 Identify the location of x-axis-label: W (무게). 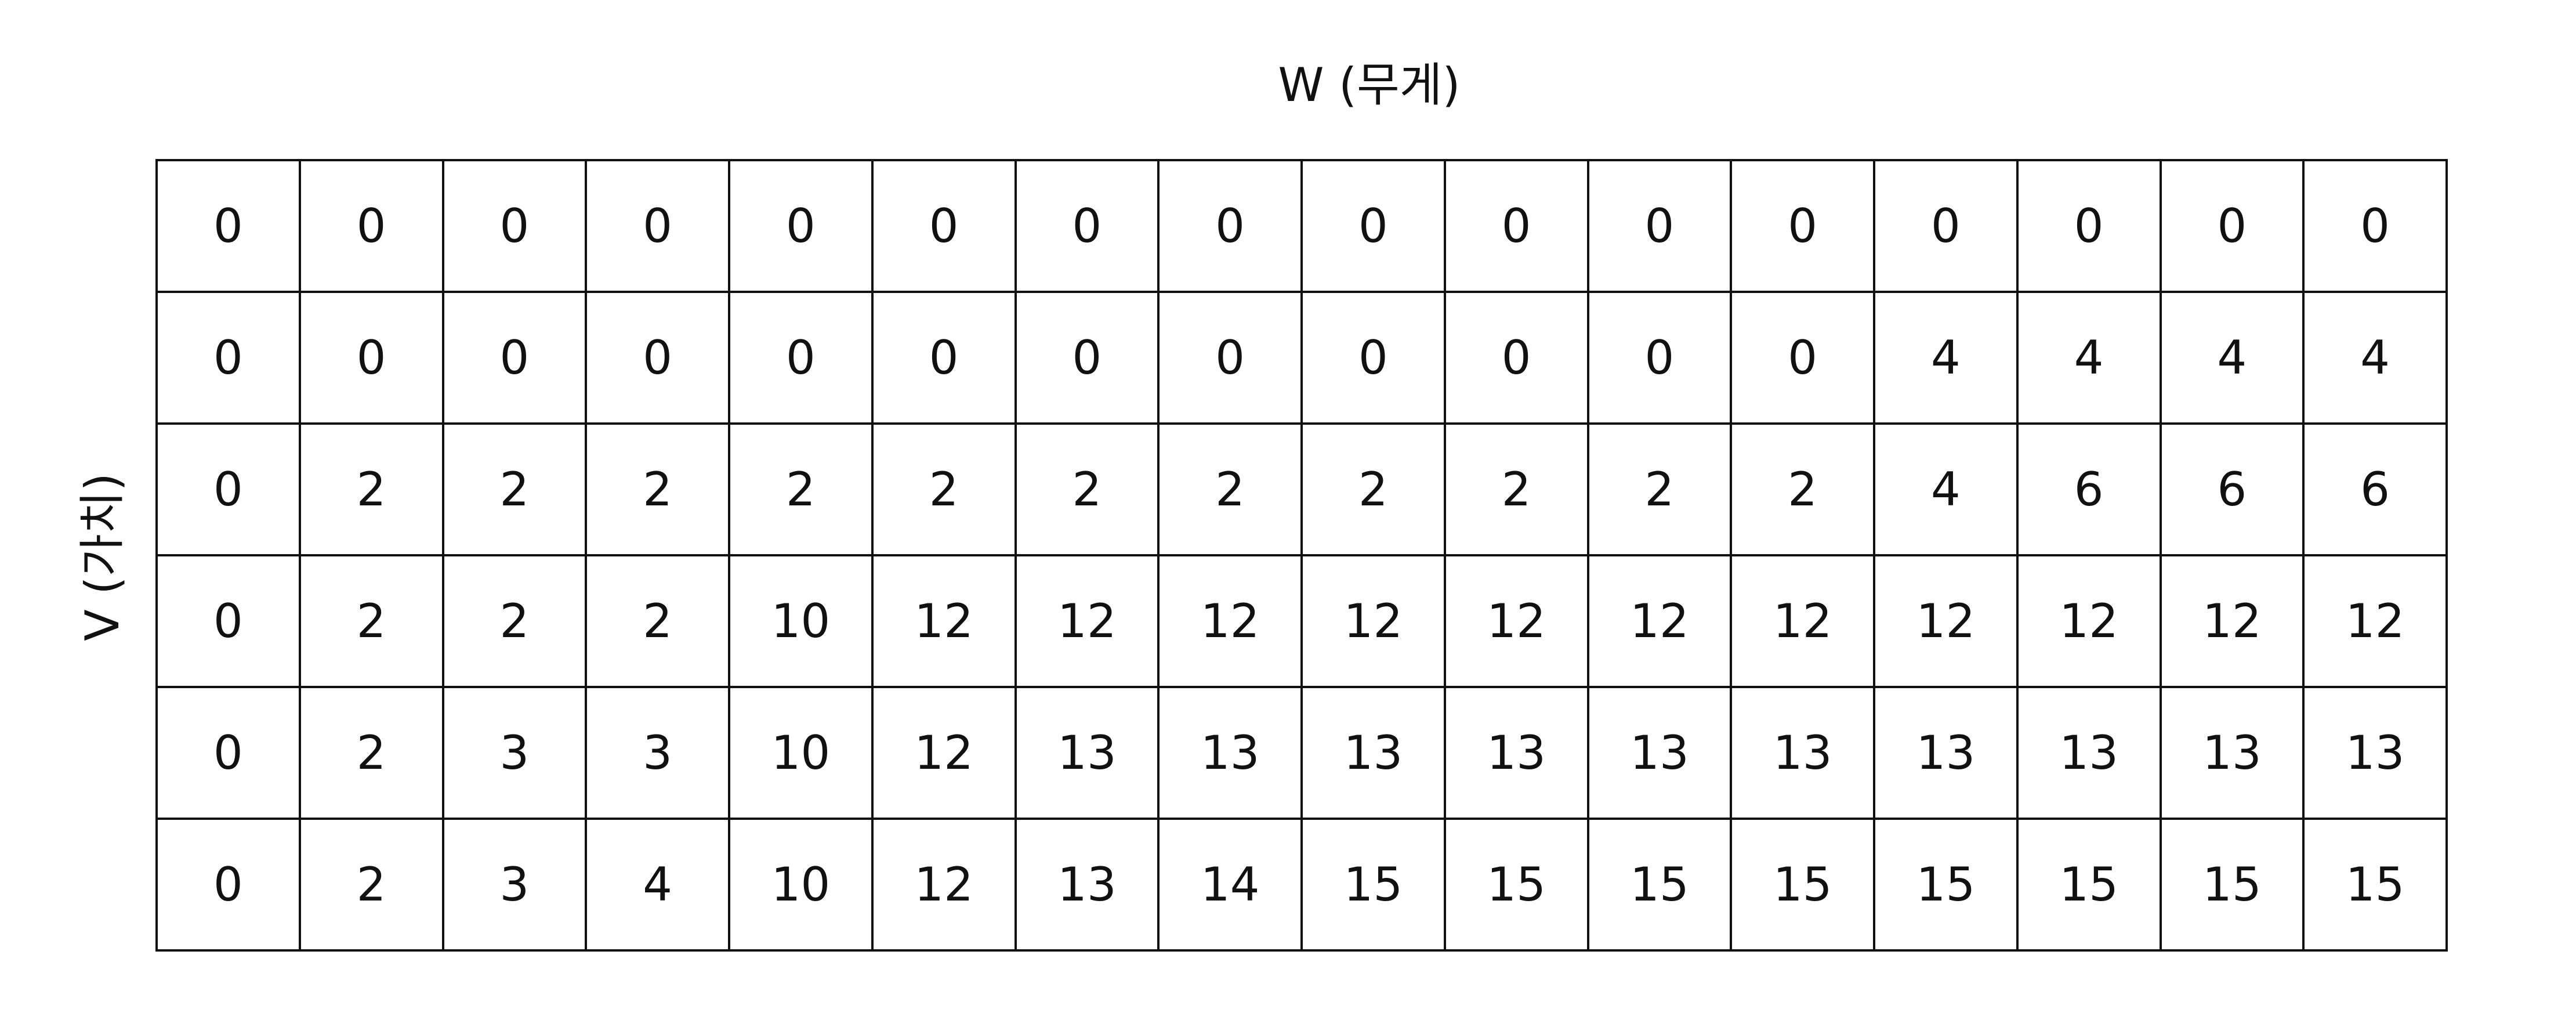
(1370, 85).